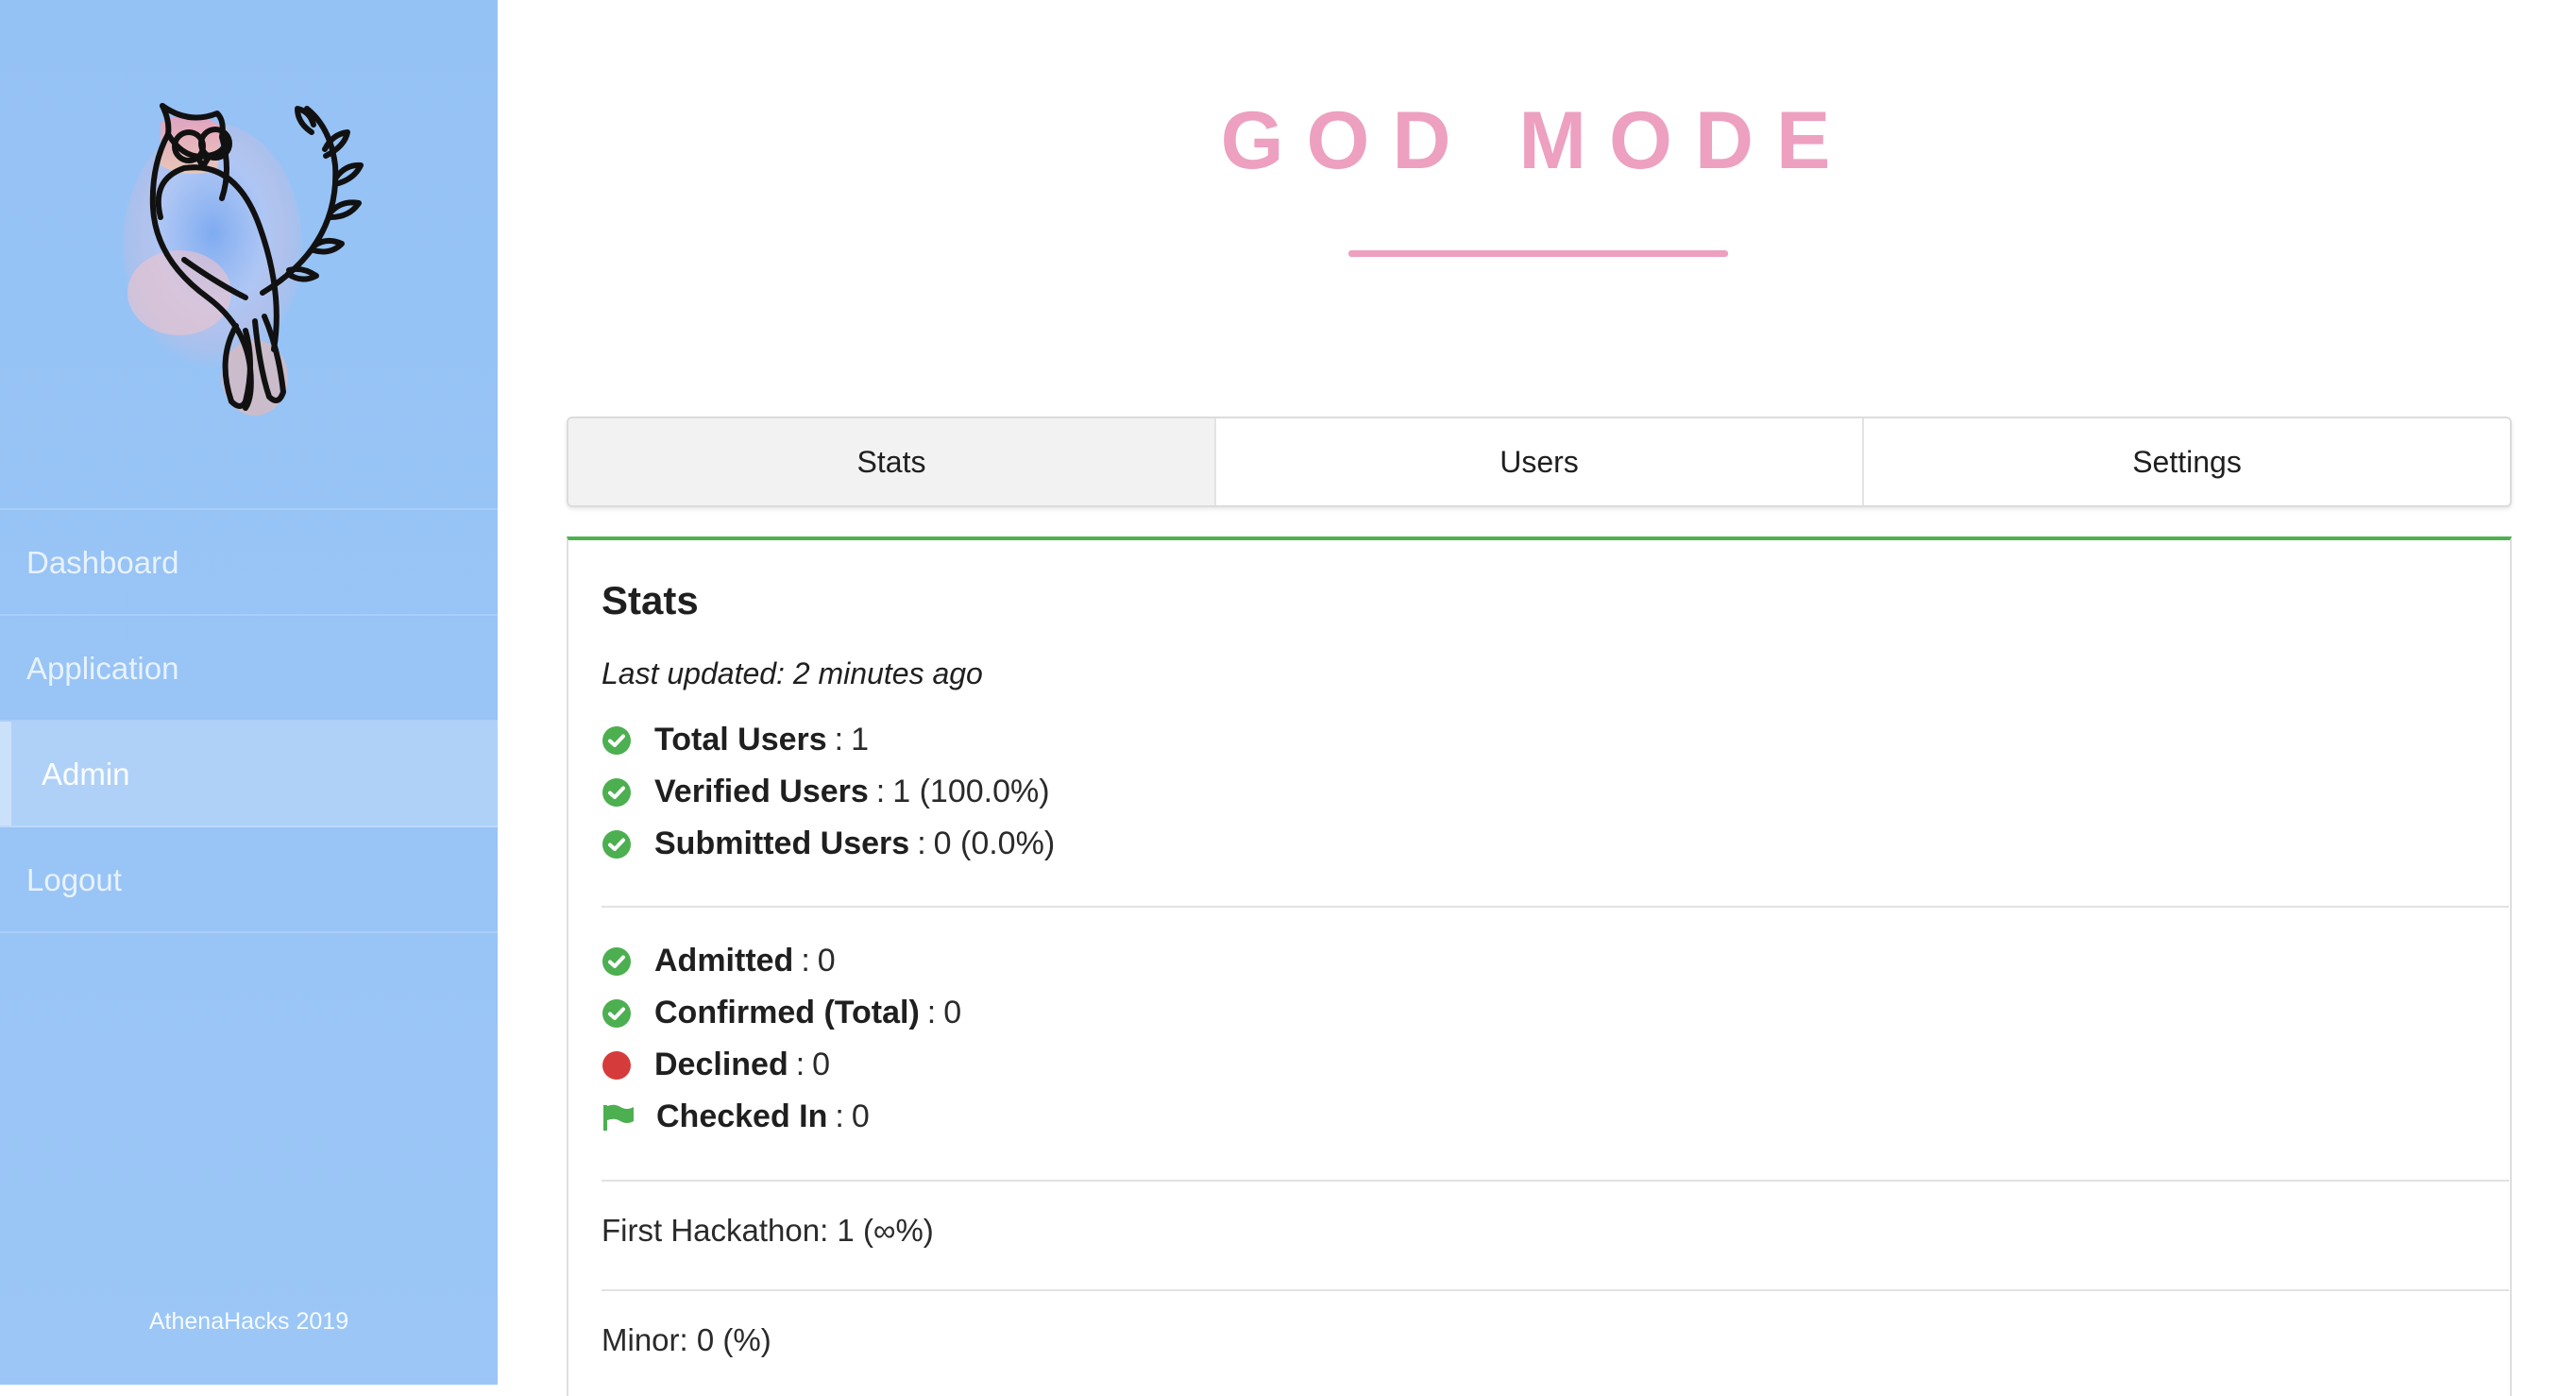  Describe the element at coordinates (686, 1340) in the screenshot. I see `minor-stat: Minor: 0 (%)` at that location.